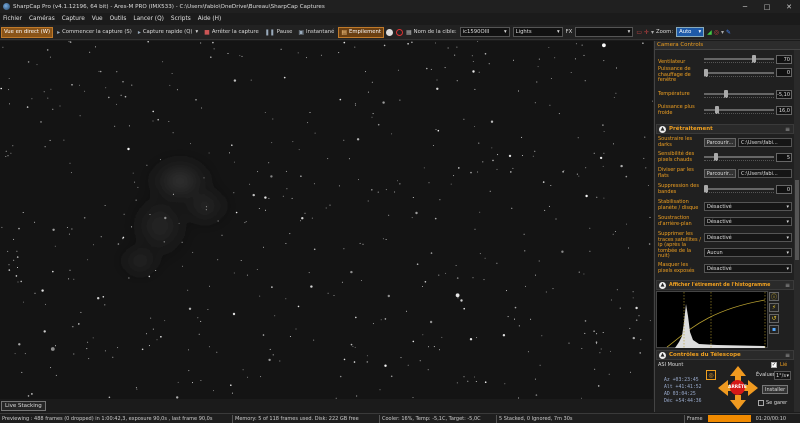 Image resolution: width=800 pixels, height=423 pixels. What do you see at coordinates (739, 189) in the screenshot?
I see `banding-slider` at bounding box center [739, 189].